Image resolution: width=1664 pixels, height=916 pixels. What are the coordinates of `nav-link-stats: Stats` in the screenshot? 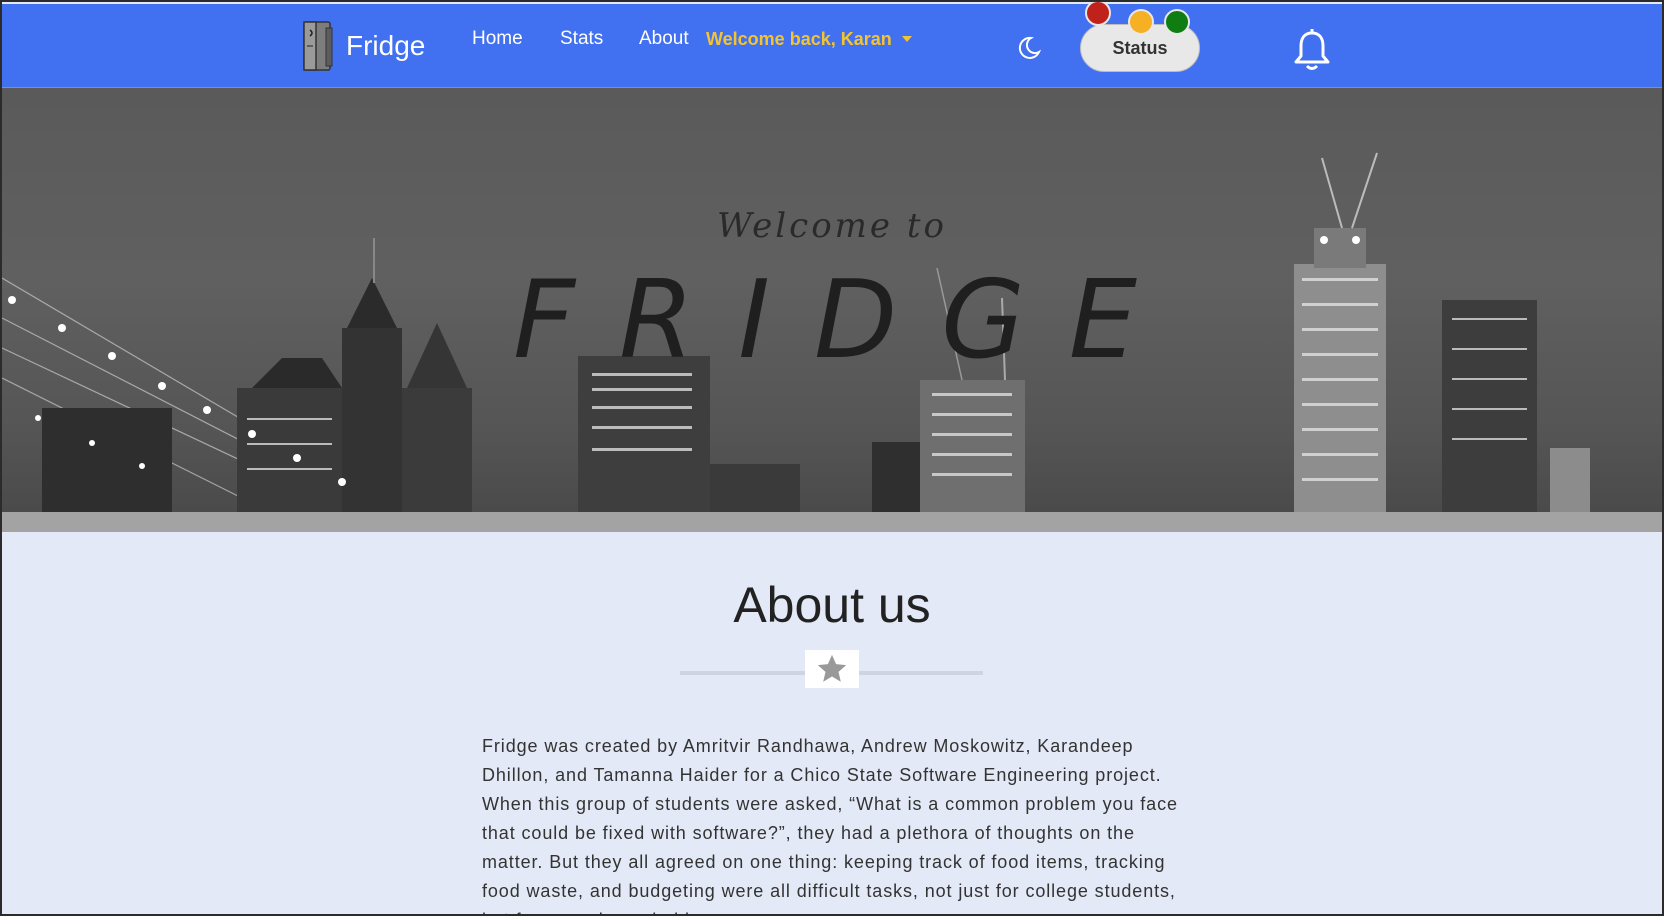 It's located at (581, 39).